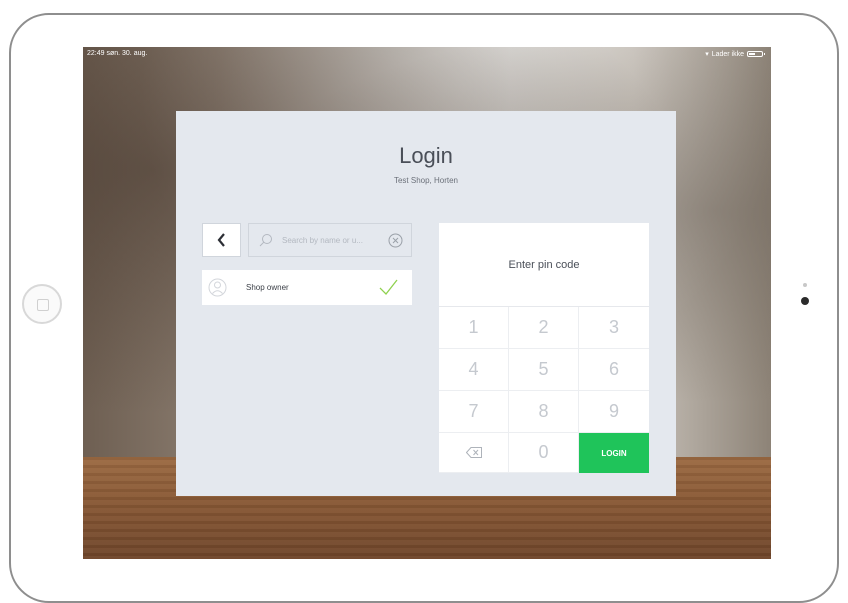 The image size is (848, 603). I want to click on search-icon, so click(265, 240).